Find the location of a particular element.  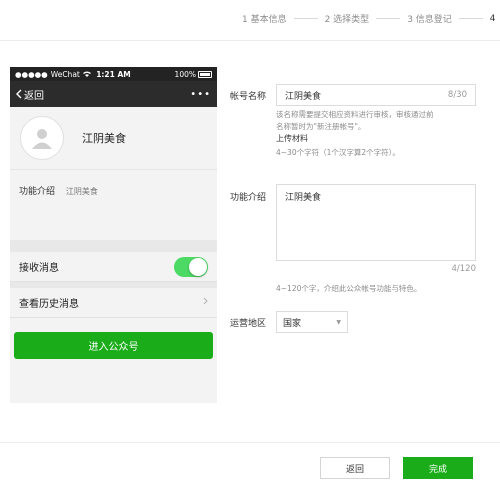

region-label: 运营地区 is located at coordinates (248, 324).